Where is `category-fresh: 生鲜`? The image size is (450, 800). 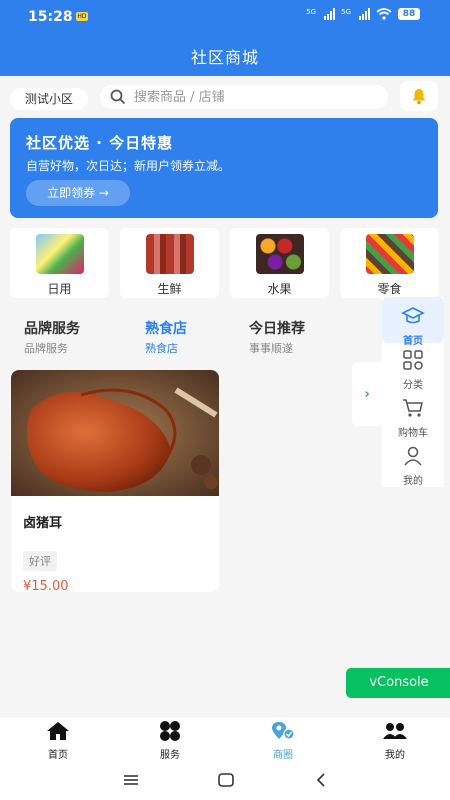
category-fresh: 生鲜 is located at coordinates (169, 263).